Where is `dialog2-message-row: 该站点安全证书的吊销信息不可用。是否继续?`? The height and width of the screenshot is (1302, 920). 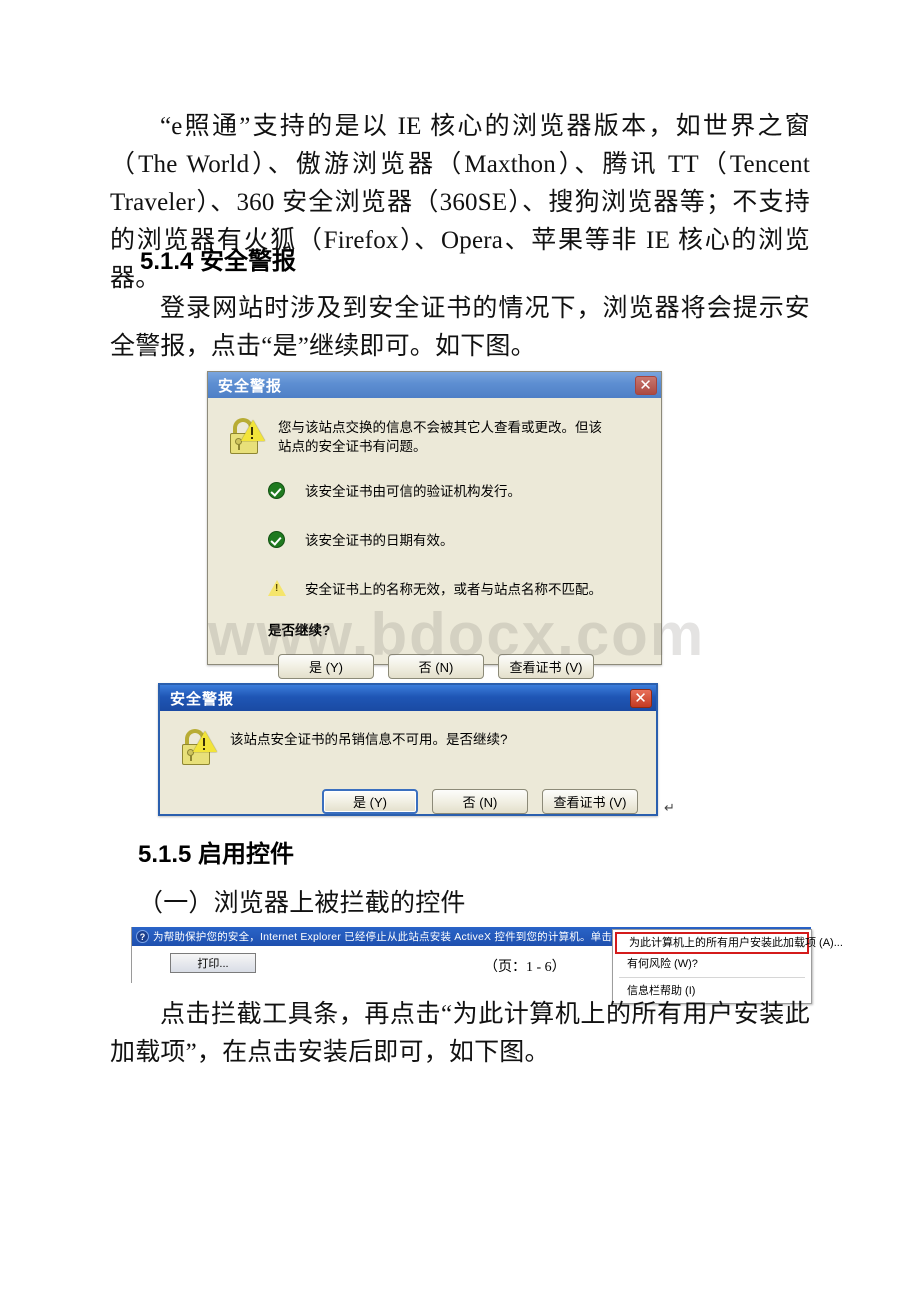 dialog2-message-row: 该站点安全证书的吊销信息不可用。是否继续? is located at coordinates (408, 744).